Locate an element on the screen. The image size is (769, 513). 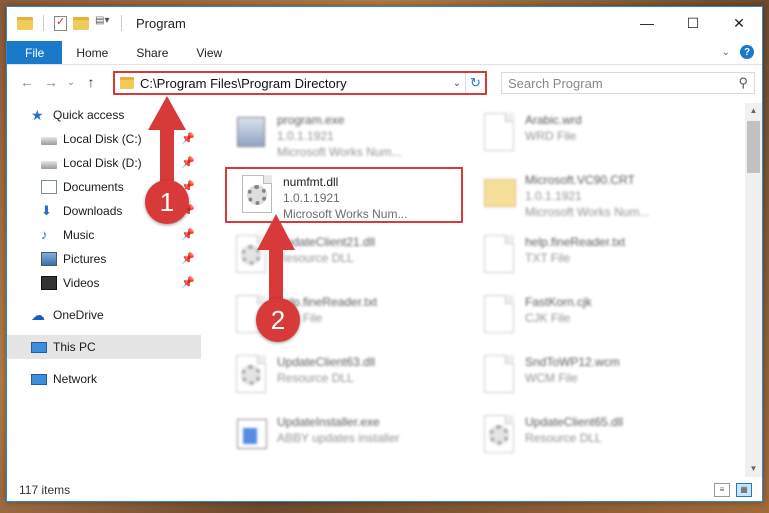
file-name: FastKorn.cjk is located at coordinates (558, 302).